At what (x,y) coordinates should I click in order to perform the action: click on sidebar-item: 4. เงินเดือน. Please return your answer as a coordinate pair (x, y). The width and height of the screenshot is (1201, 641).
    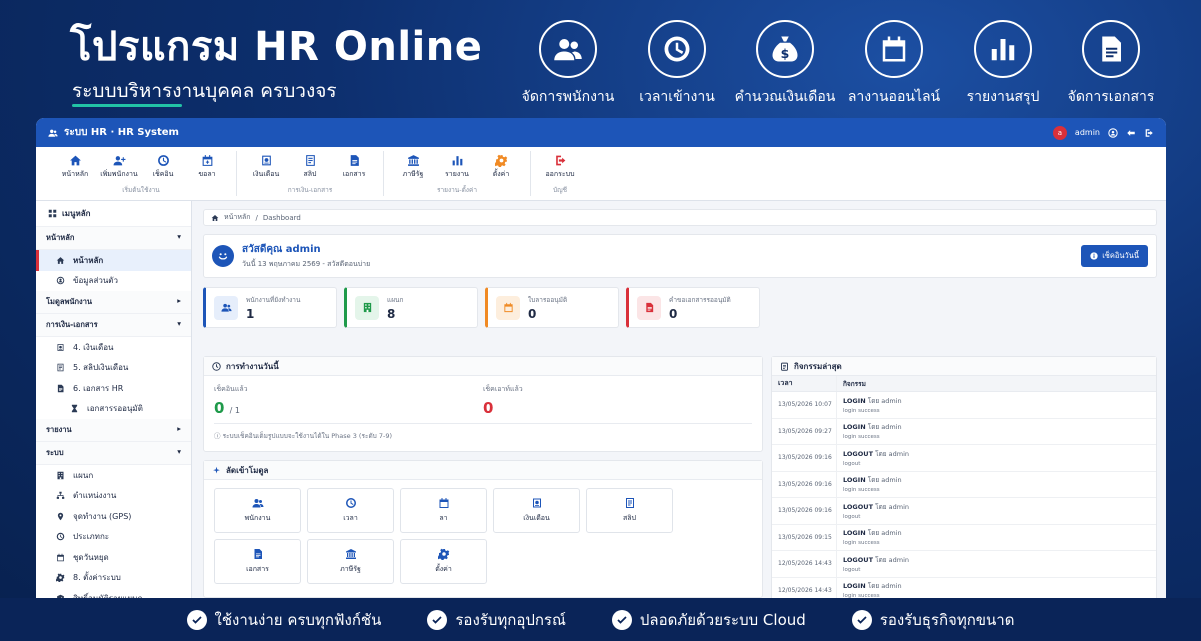
    Looking at the image, I should click on (113, 347).